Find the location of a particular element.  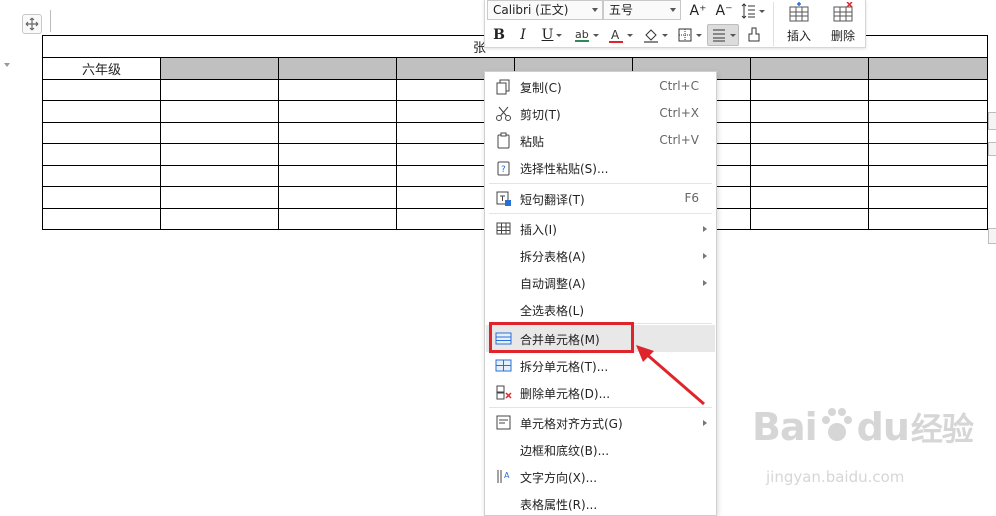

font-color-button: A is located at coordinates (620, 35).